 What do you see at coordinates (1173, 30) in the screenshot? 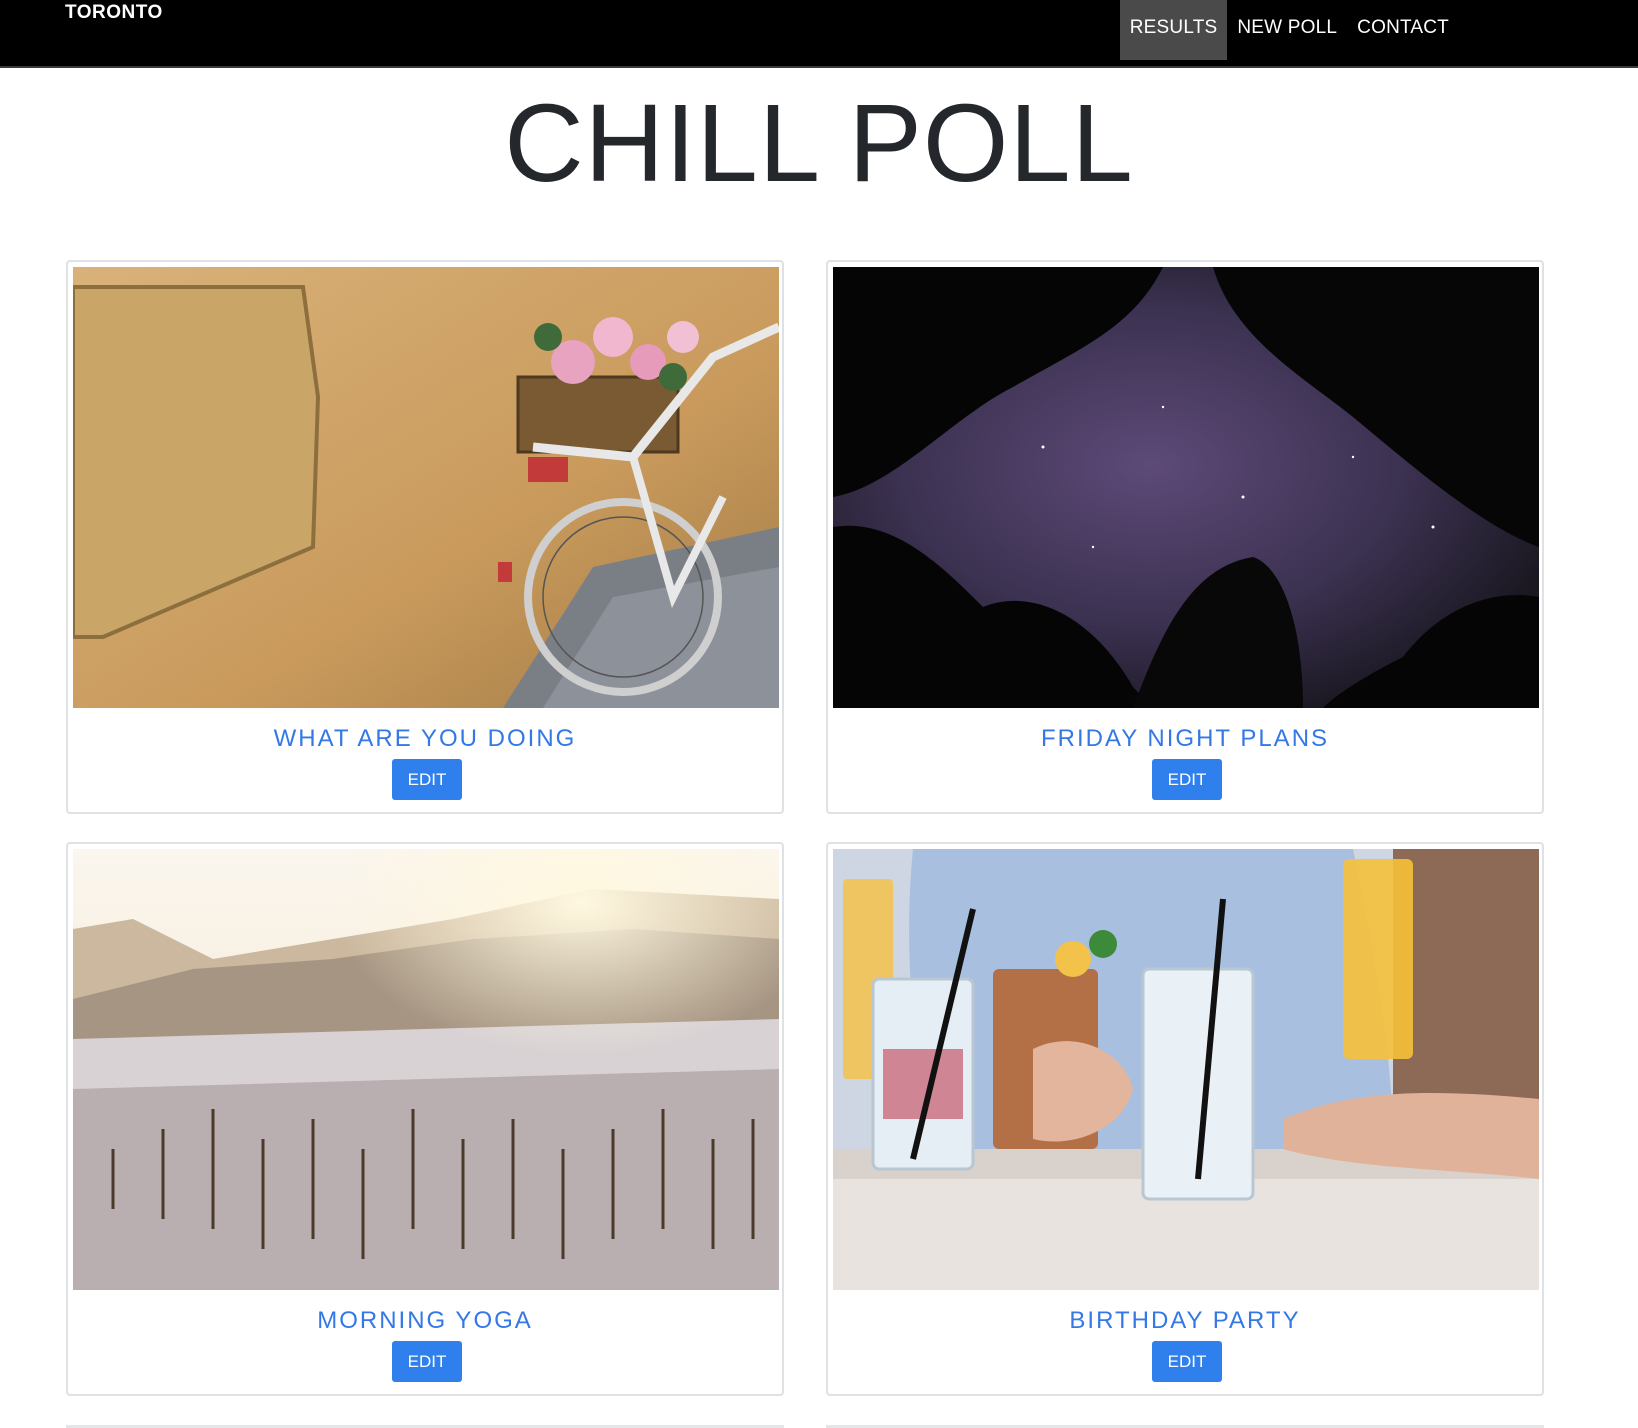
I see `nav-item-results: RESULTS` at bounding box center [1173, 30].